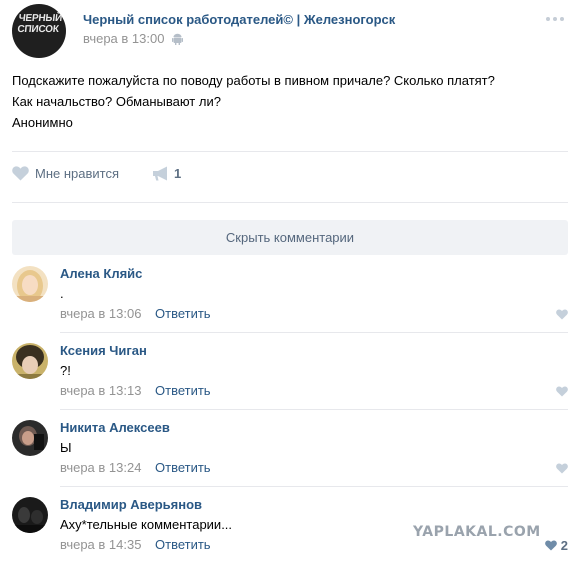 The height and width of the screenshot is (563, 576). What do you see at coordinates (290, 455) in the screenshot?
I see `comment-item: Никита Алексеев Ы вчера в 13:24 Ответить` at bounding box center [290, 455].